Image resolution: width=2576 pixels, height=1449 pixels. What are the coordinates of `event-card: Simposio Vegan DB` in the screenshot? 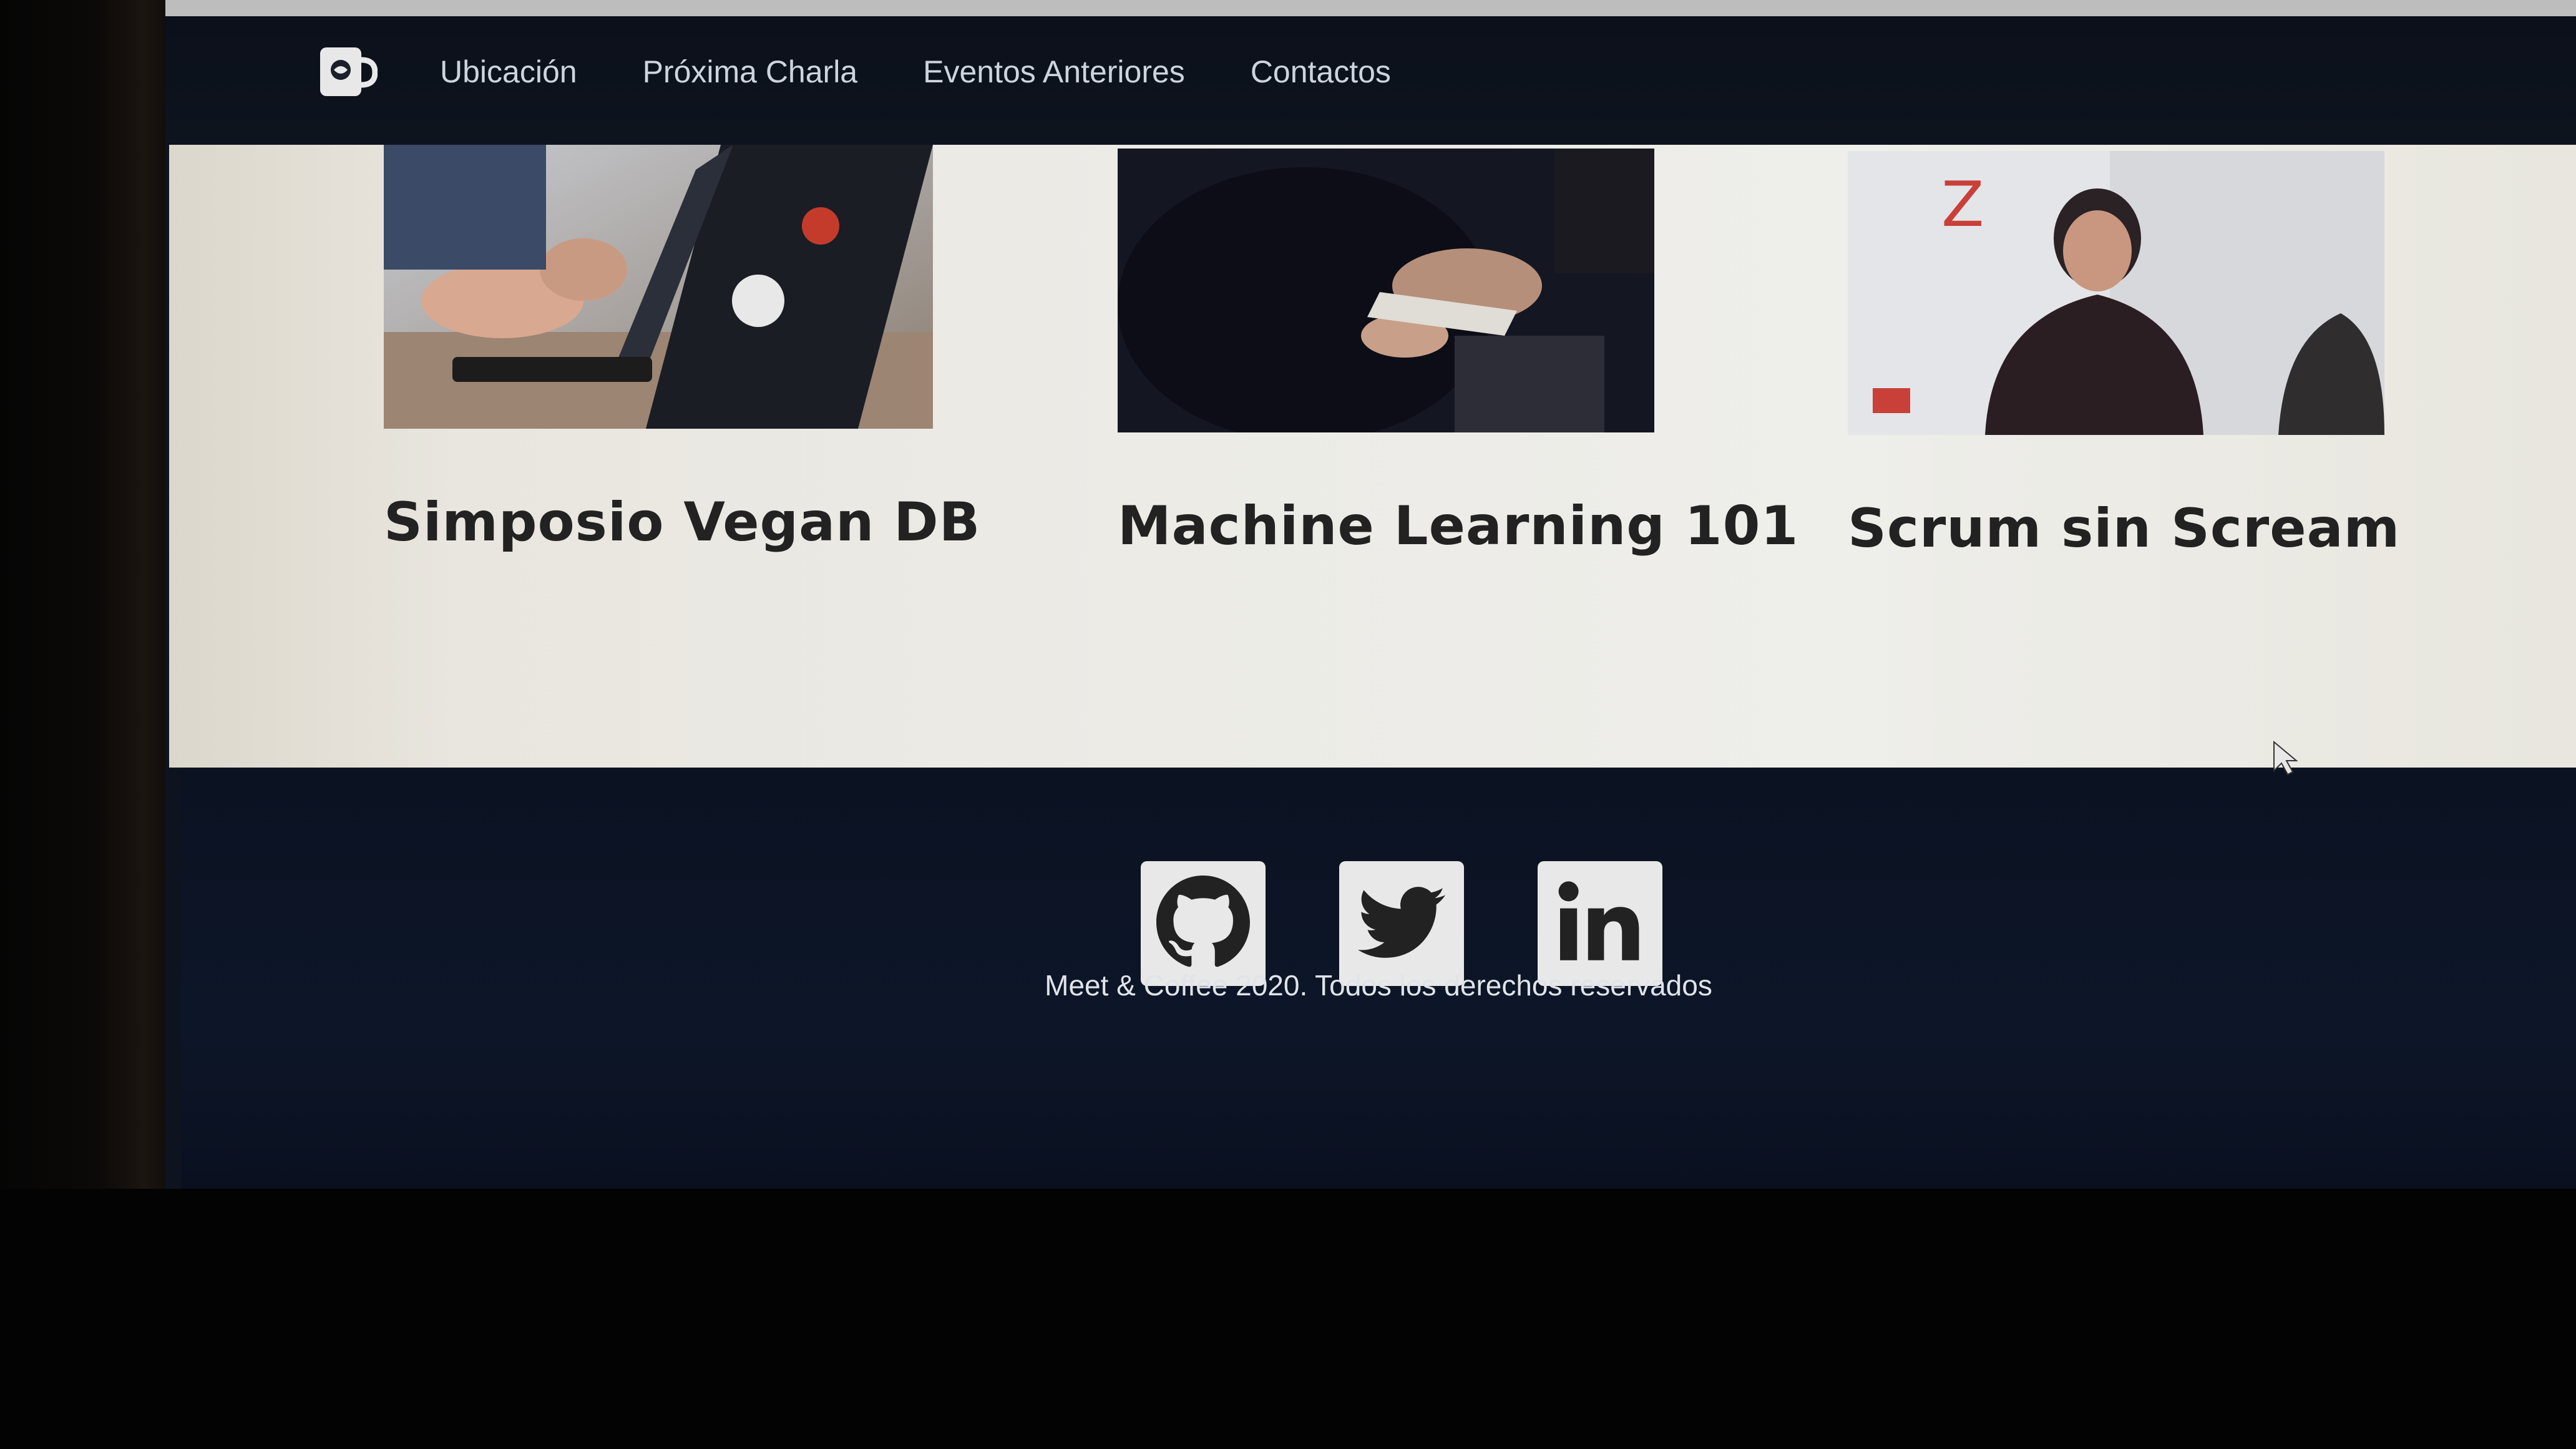 It's located at (682, 349).